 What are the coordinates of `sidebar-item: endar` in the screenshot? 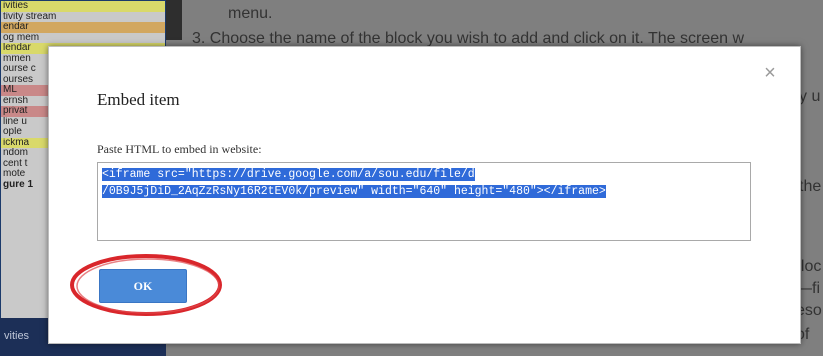 It's located at (83, 27).